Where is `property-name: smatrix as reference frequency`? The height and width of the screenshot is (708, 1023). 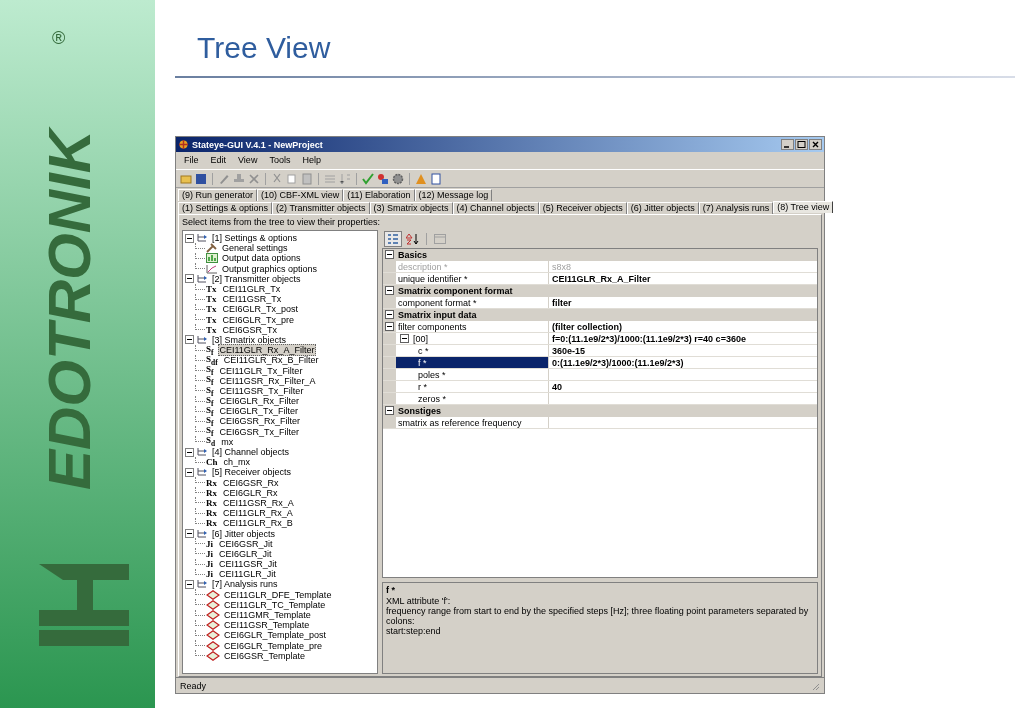 property-name: smatrix as reference frequency is located at coordinates (472, 422).